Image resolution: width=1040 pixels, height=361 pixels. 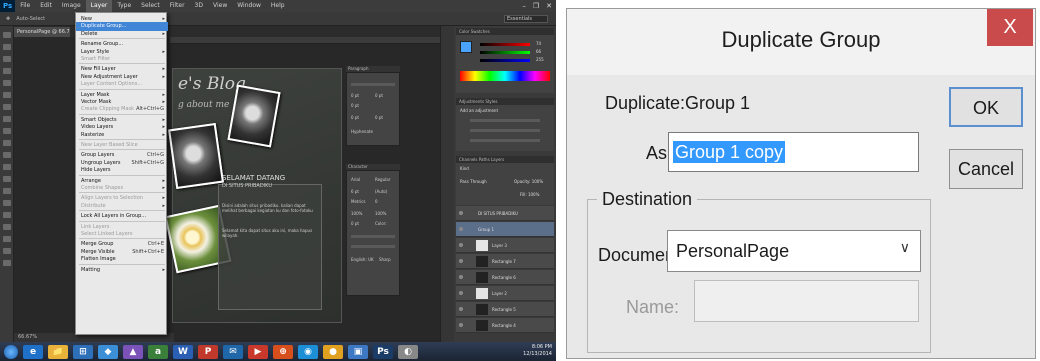 What do you see at coordinates (124, 6) in the screenshot?
I see `menu-type: Type` at bounding box center [124, 6].